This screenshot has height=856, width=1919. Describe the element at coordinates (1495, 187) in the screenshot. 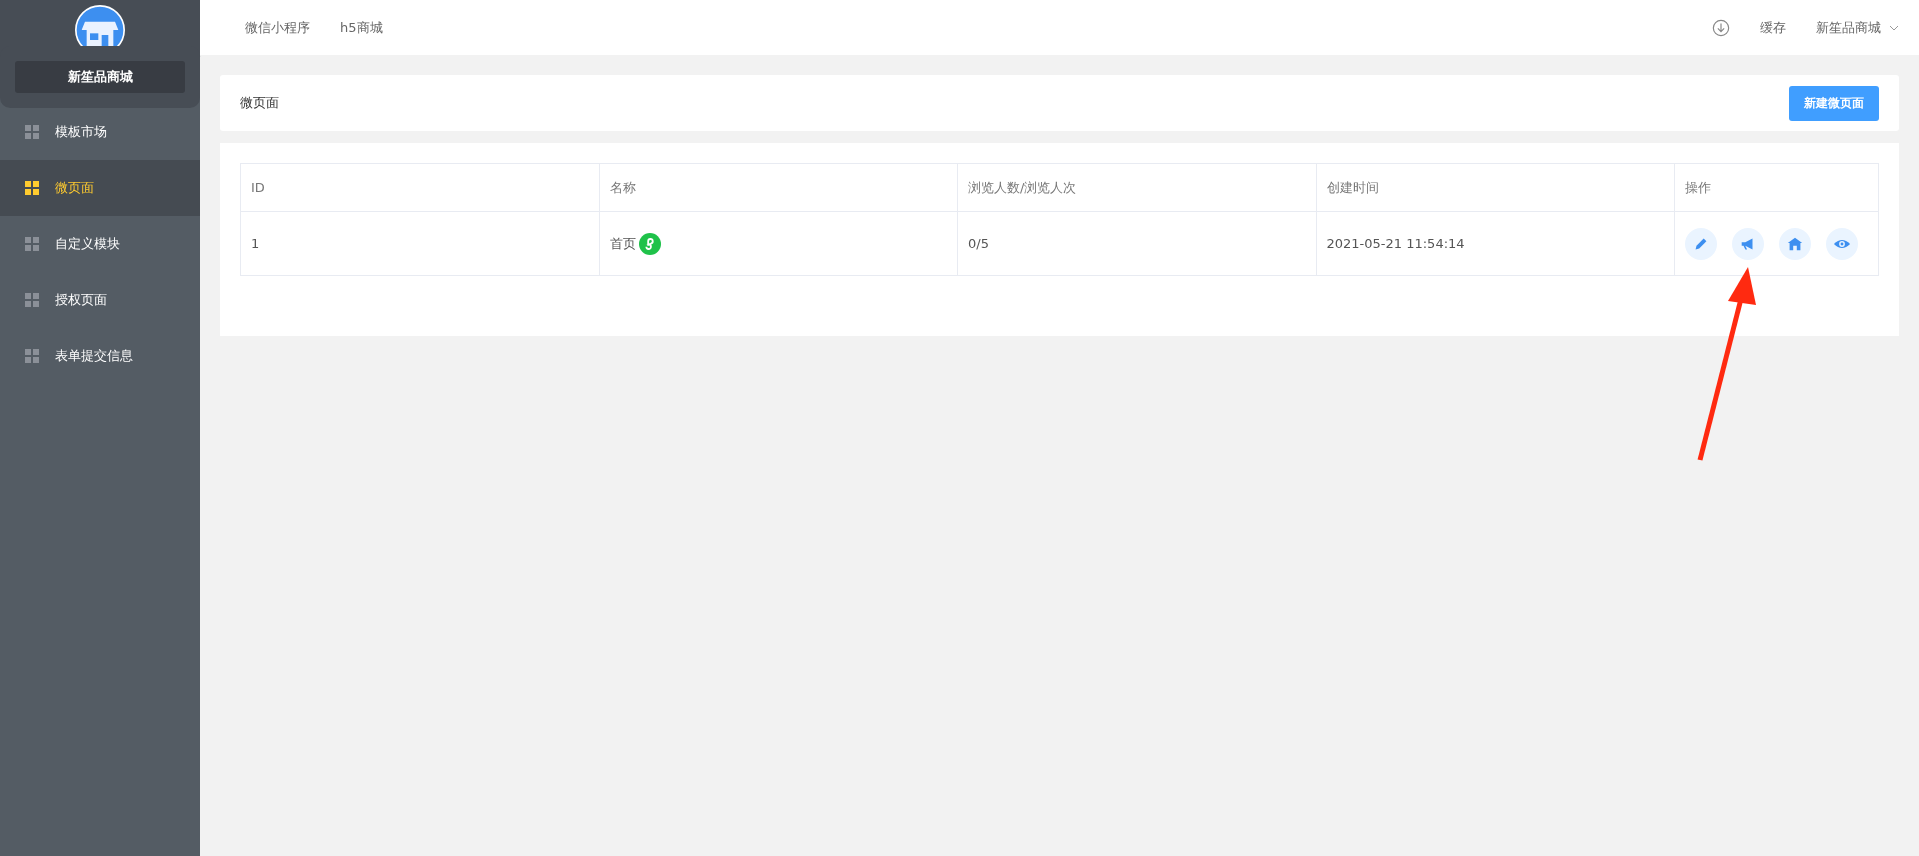

I see `column-header: 创建时间` at that location.